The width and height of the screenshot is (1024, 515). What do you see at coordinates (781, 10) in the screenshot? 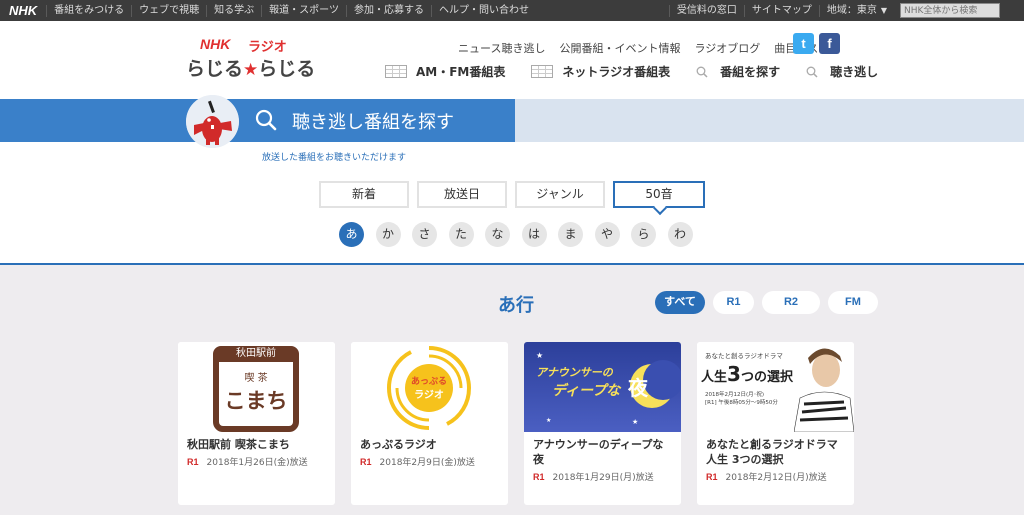
I see `global-nav-sitemap: サイトマップ` at bounding box center [781, 10].